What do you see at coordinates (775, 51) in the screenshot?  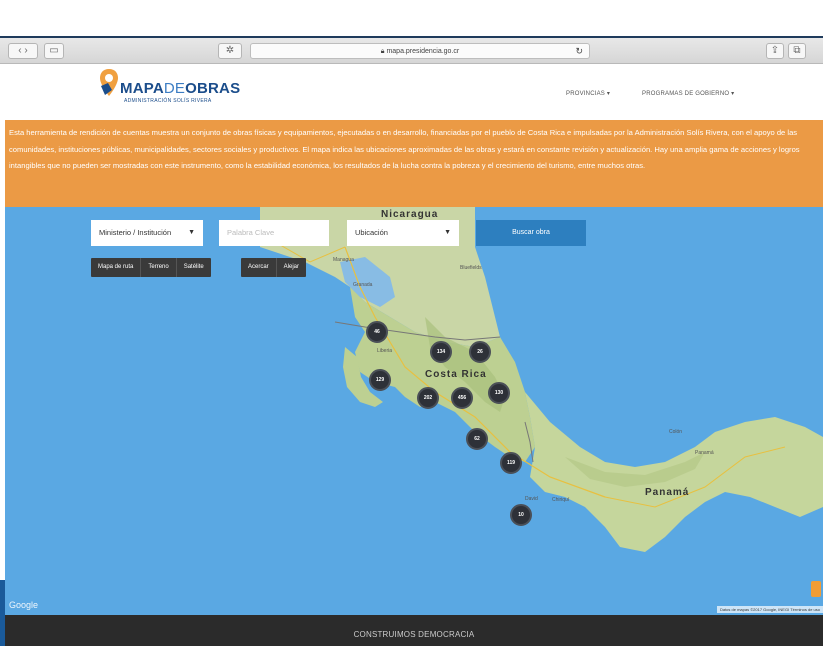 I see `share-icon: ⇪` at bounding box center [775, 51].